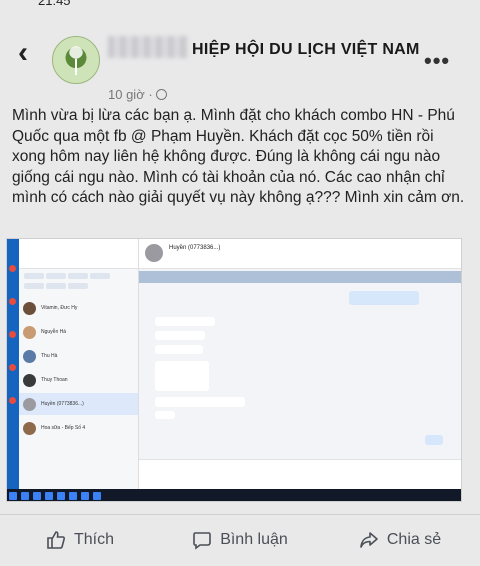 The width and height of the screenshot is (480, 566). What do you see at coordinates (54, 4) in the screenshot?
I see `status-time: 21:45` at bounding box center [54, 4].